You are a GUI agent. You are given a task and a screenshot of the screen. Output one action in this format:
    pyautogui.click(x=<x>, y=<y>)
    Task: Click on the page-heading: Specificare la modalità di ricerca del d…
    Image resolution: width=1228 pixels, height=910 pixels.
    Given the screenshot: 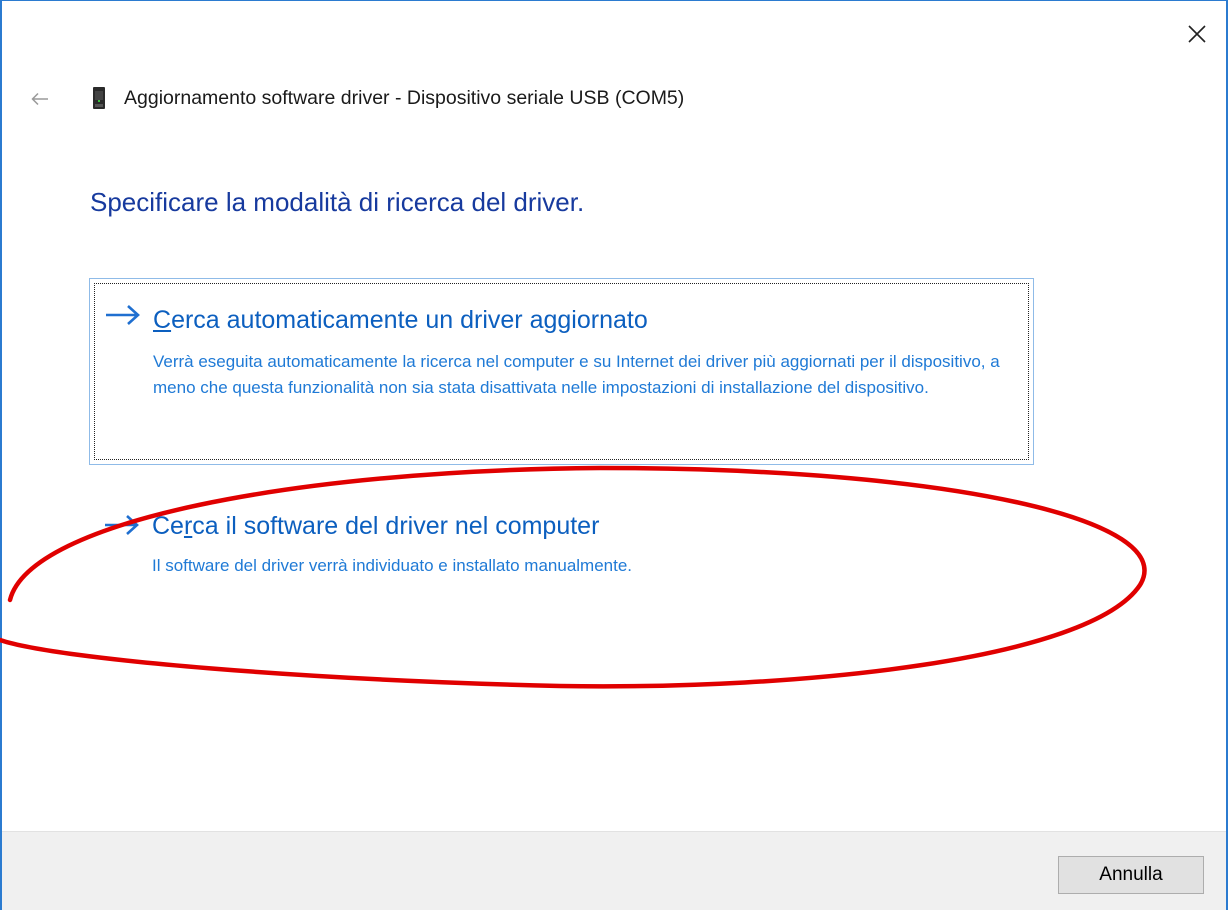 What is the action you would take?
    pyautogui.click(x=337, y=202)
    